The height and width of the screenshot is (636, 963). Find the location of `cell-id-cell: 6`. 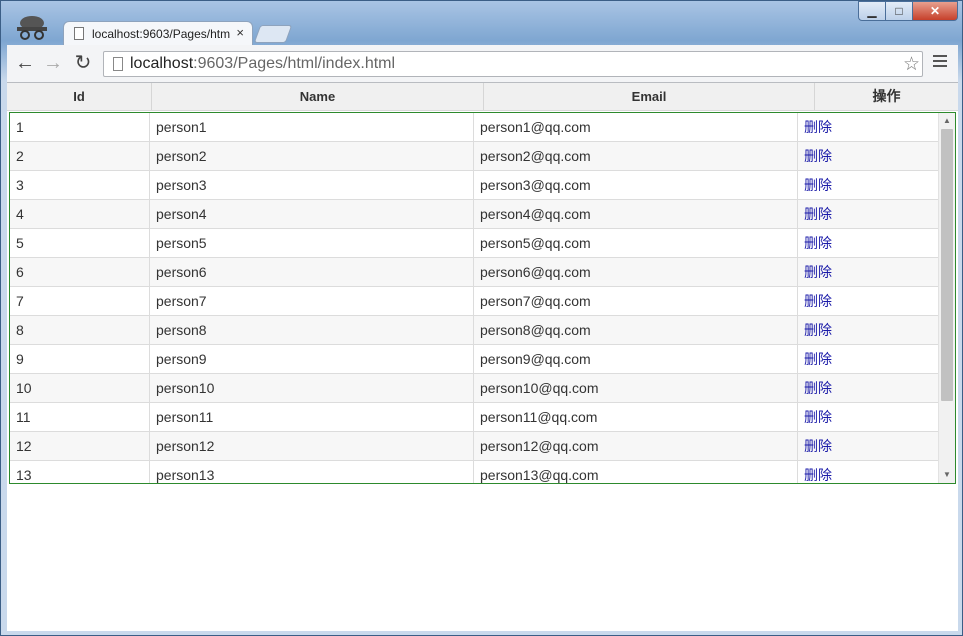

cell-id-cell: 6 is located at coordinates (80, 272).